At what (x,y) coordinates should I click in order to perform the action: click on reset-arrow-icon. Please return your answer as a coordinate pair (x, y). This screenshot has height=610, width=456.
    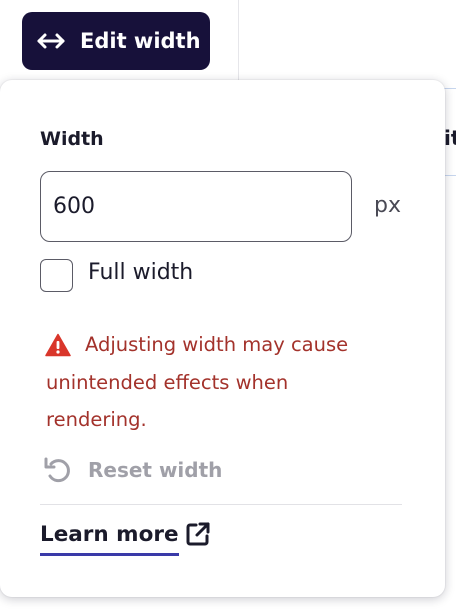
    Looking at the image, I should click on (58, 470).